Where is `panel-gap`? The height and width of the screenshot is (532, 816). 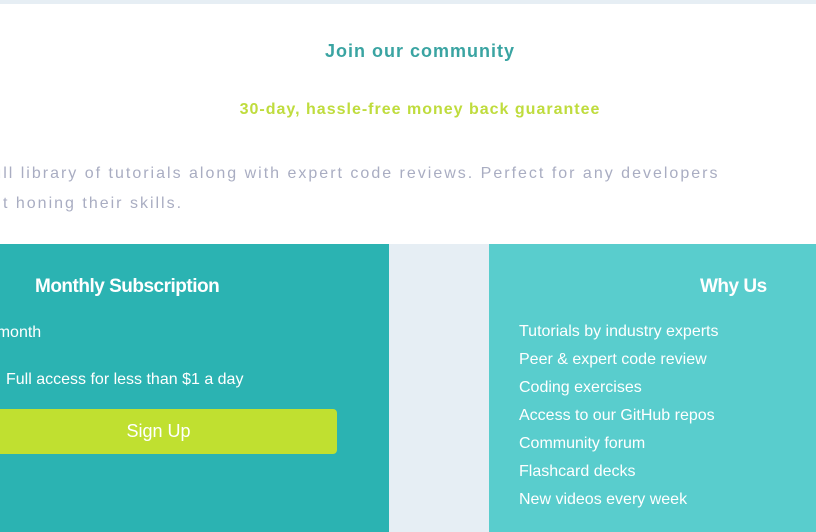
panel-gap is located at coordinates (439, 388).